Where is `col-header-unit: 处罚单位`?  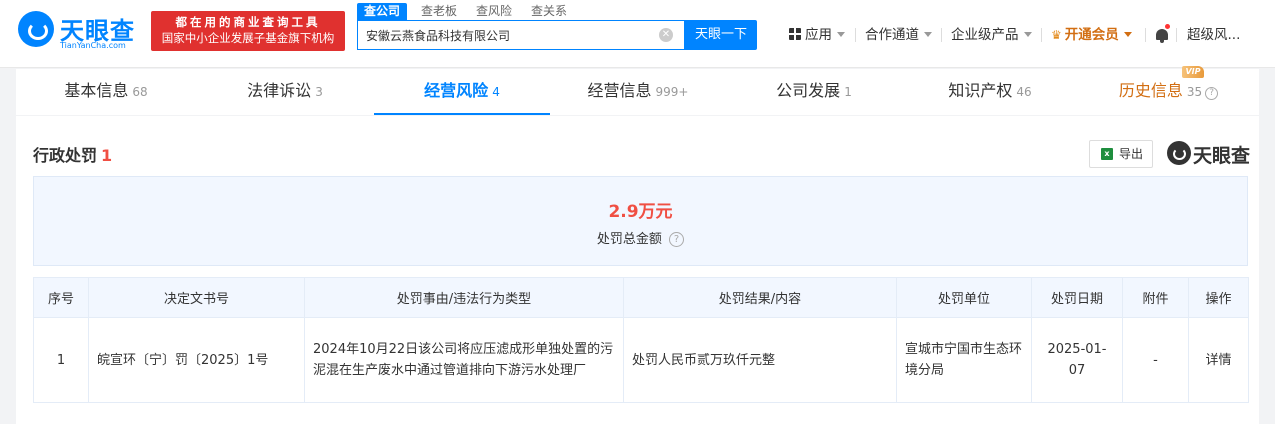
col-header-unit: 处罚单位 is located at coordinates (964, 297).